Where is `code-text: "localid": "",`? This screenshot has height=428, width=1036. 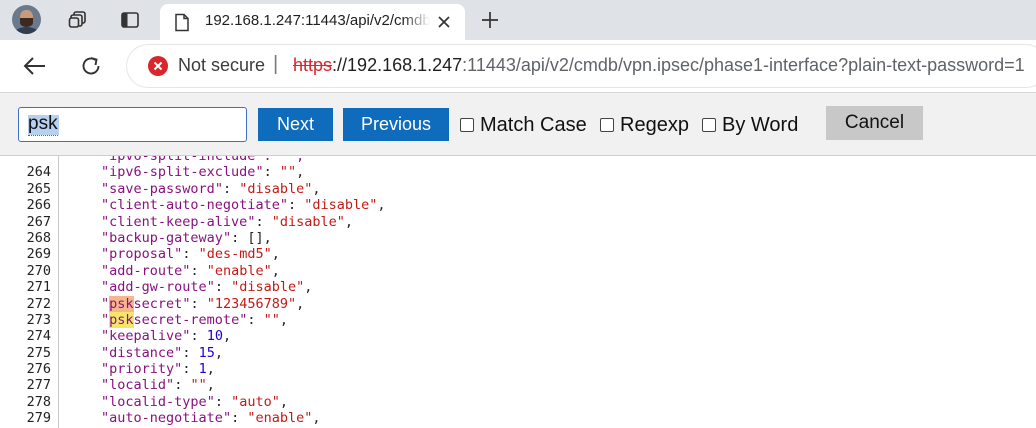
code-text: "localid": "", is located at coordinates (158, 385).